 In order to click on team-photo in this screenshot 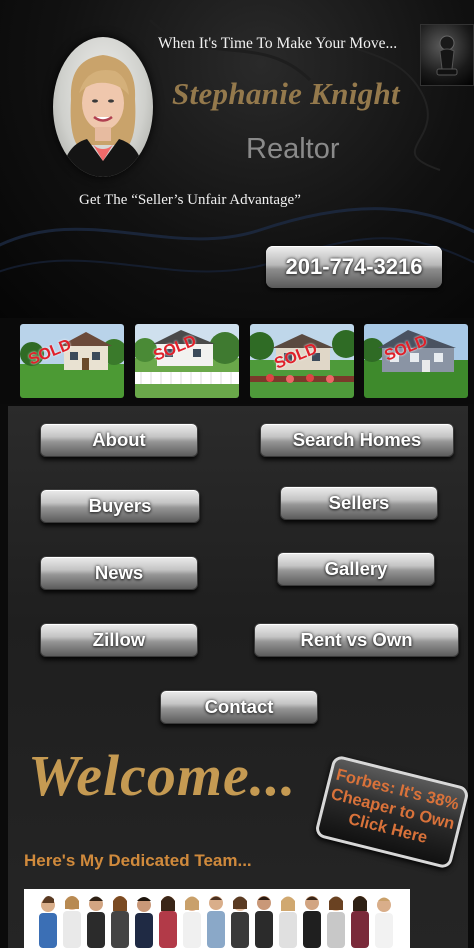, I will do `click(217, 918)`.